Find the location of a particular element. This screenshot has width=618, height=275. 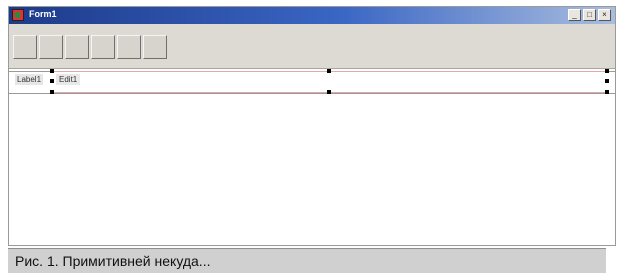

app-icon is located at coordinates (18, 15).